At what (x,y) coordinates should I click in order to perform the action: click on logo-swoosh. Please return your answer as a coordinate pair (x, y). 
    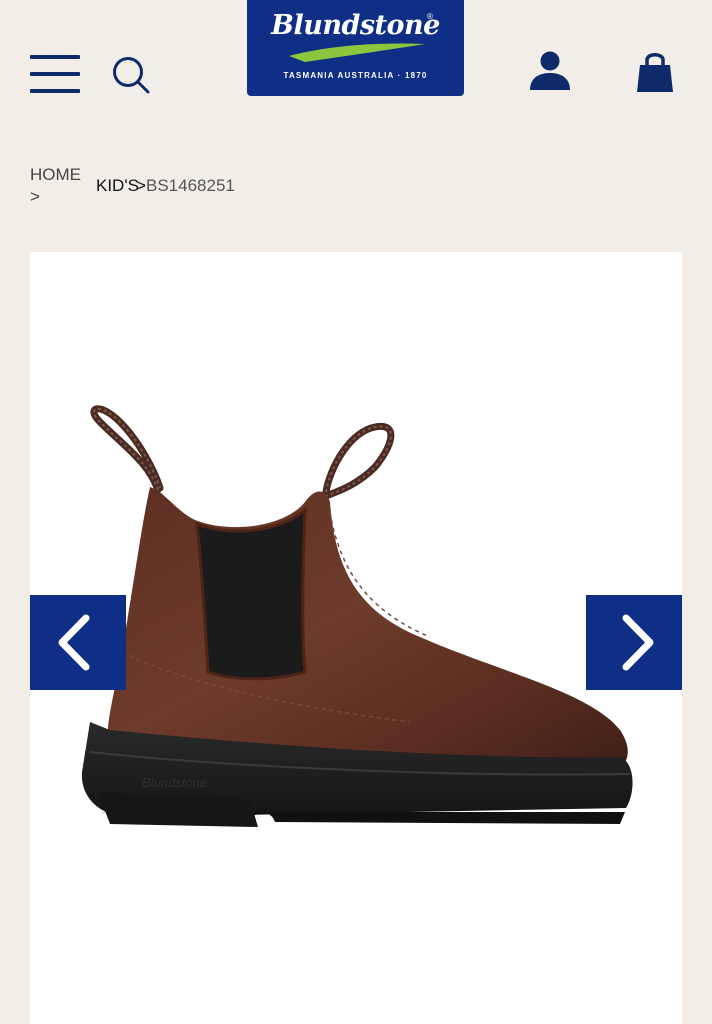
    Looking at the image, I should click on (357, 52).